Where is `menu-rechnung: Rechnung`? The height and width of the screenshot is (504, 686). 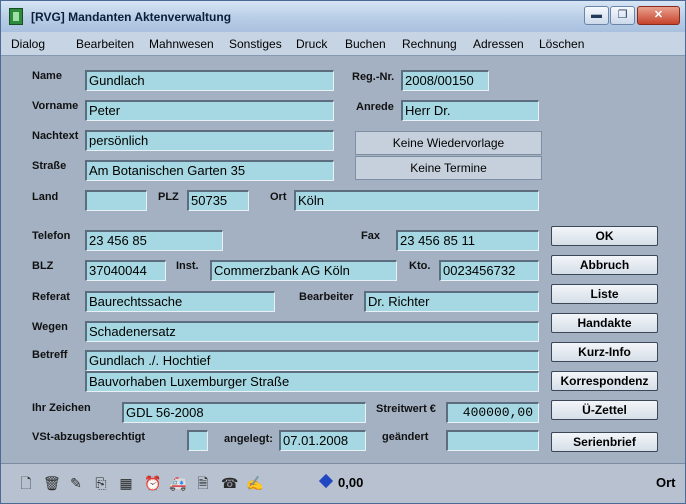 menu-rechnung: Rechnung is located at coordinates (429, 44).